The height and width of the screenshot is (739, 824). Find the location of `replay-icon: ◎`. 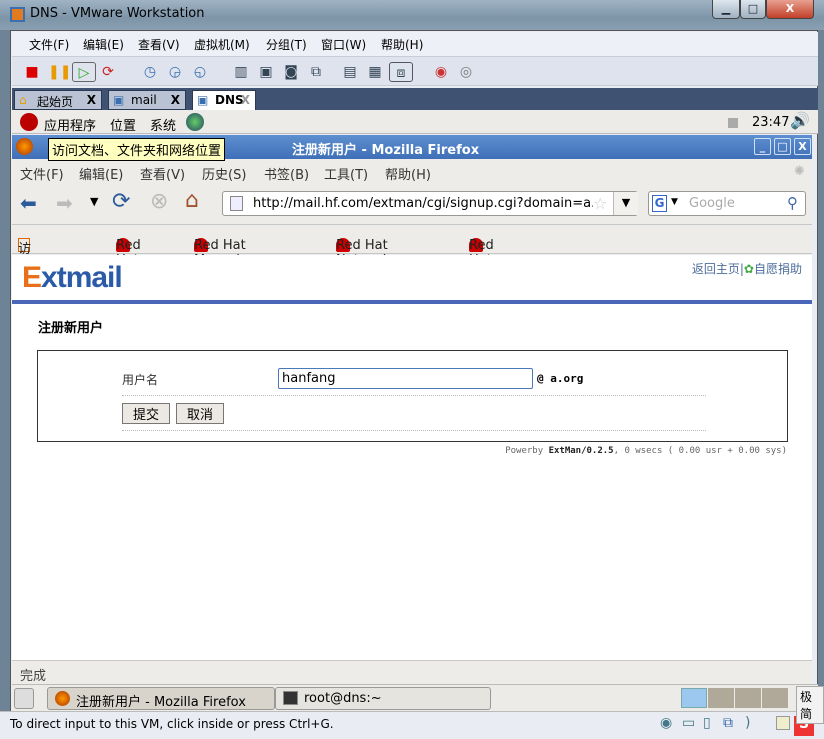

replay-icon: ◎ is located at coordinates (466, 72).